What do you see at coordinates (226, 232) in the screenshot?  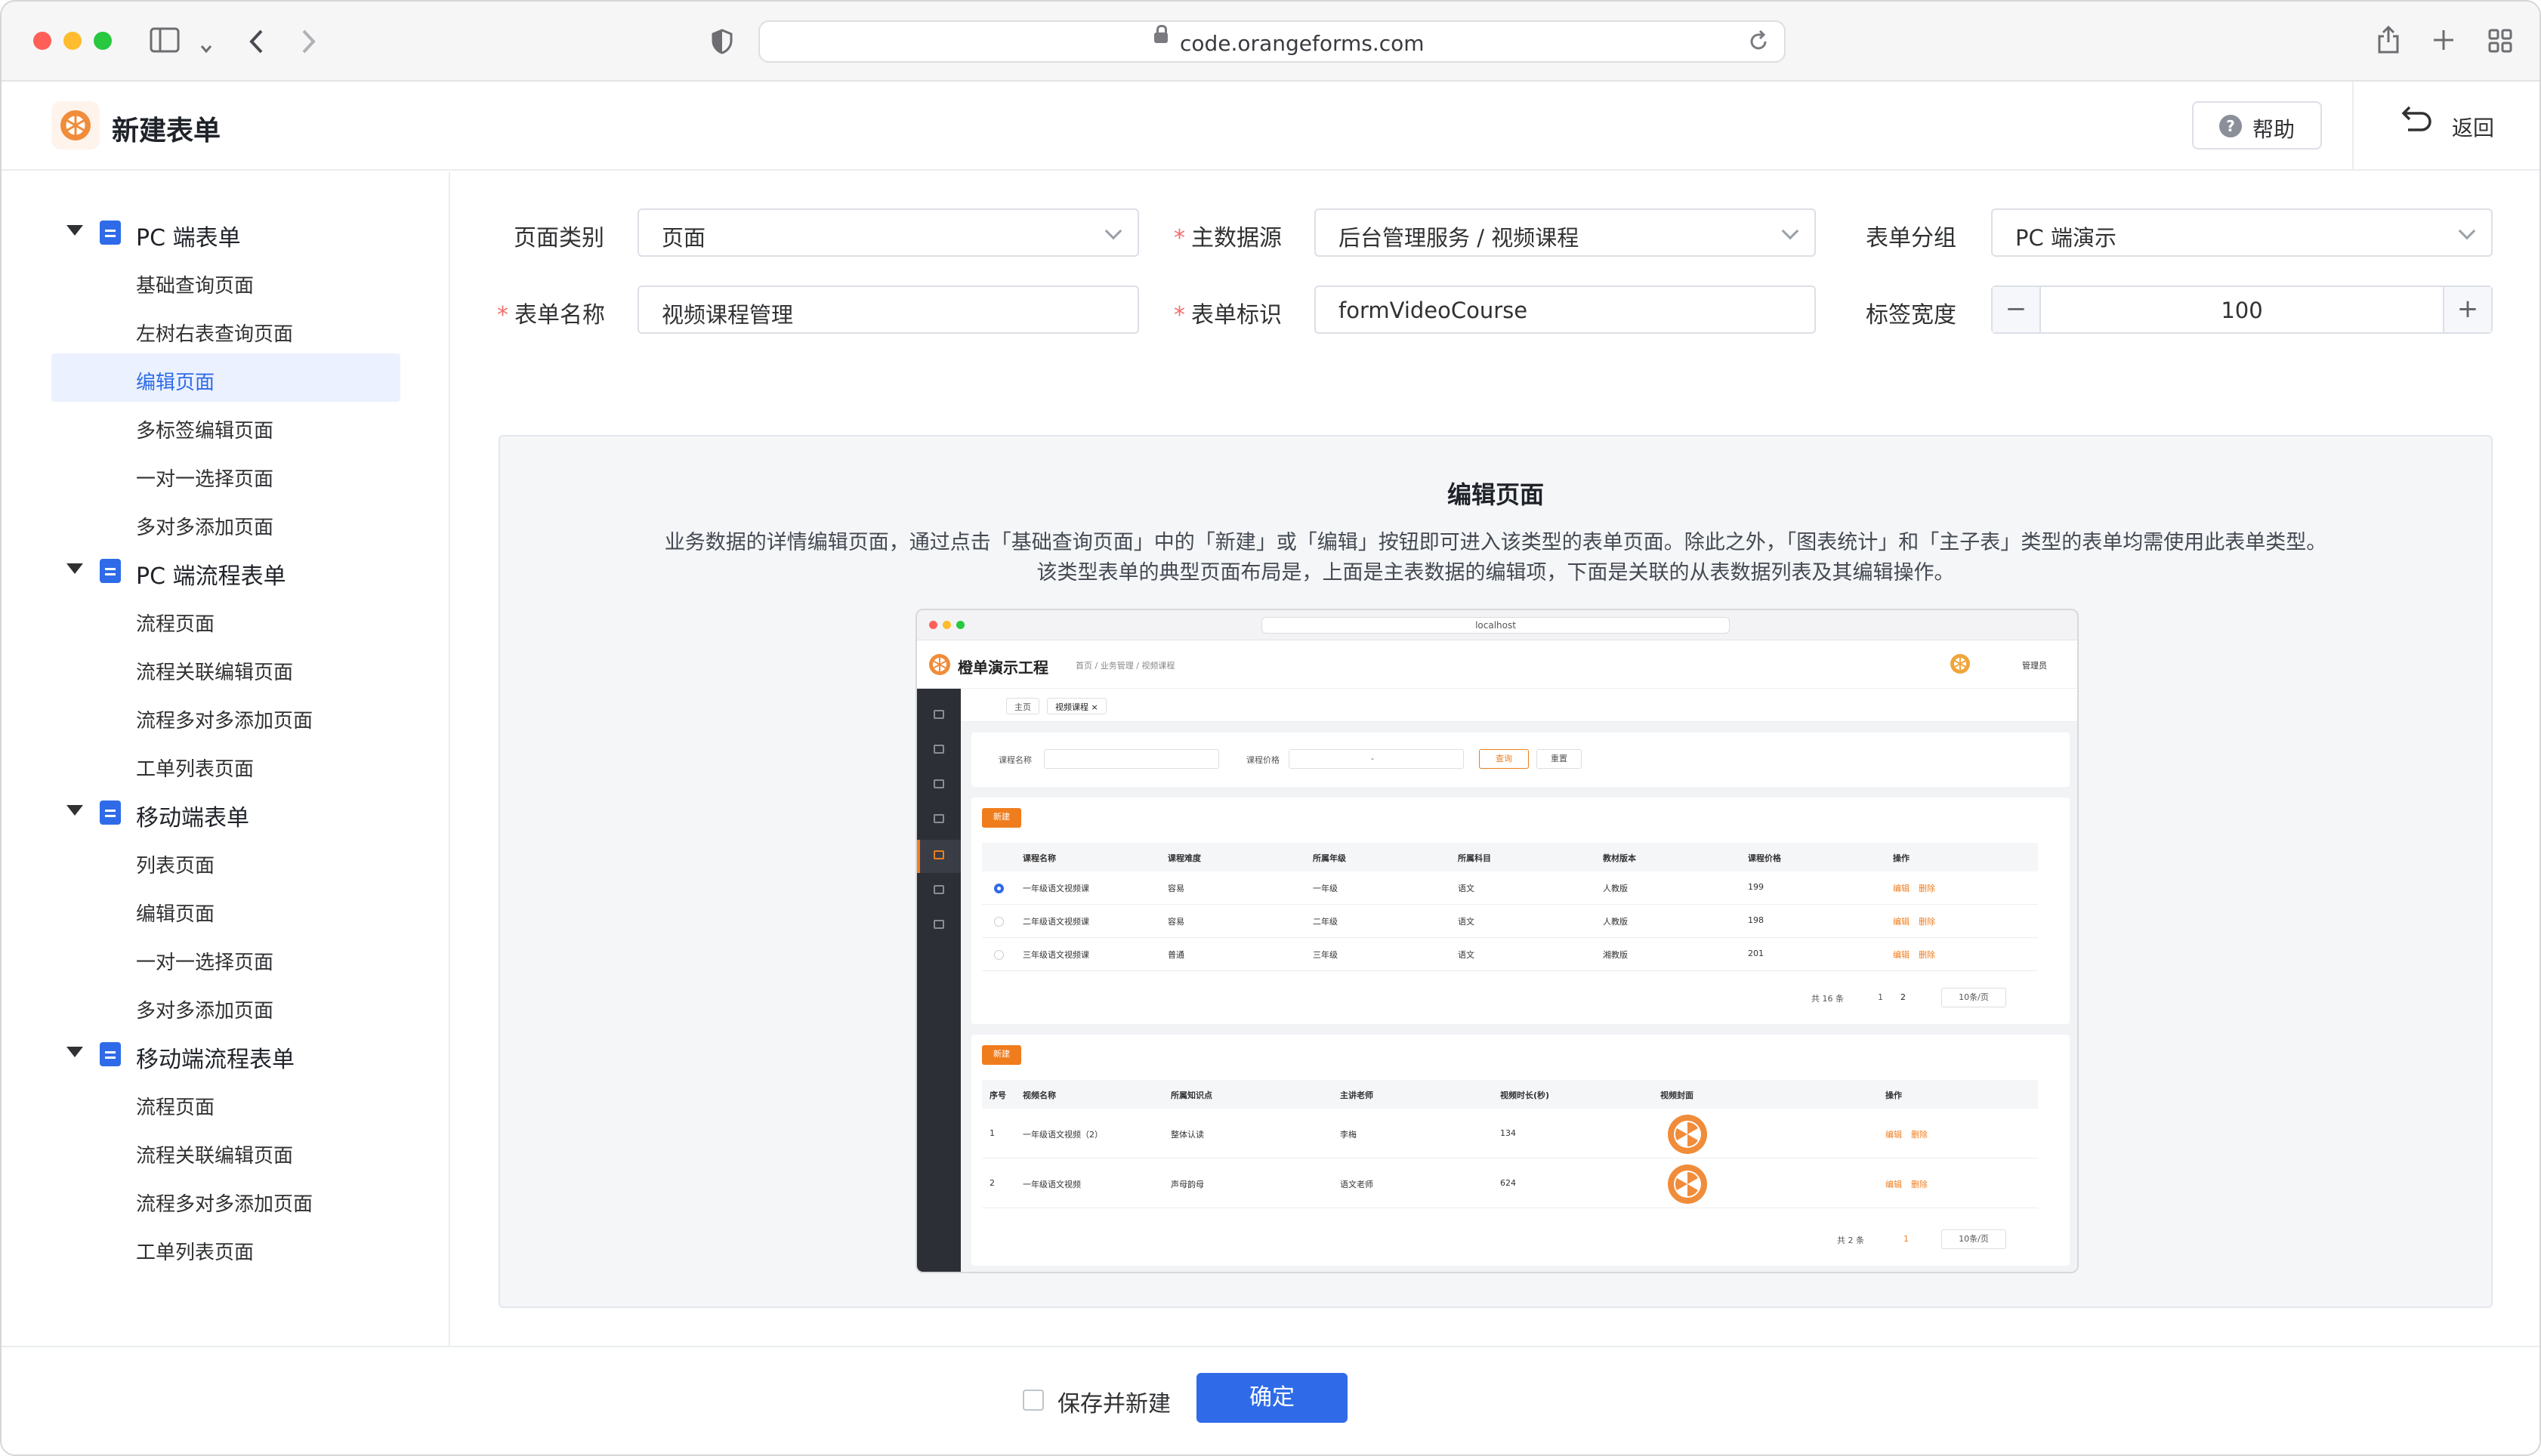 I see `tree-group-pc-form: PC 端表单` at bounding box center [226, 232].